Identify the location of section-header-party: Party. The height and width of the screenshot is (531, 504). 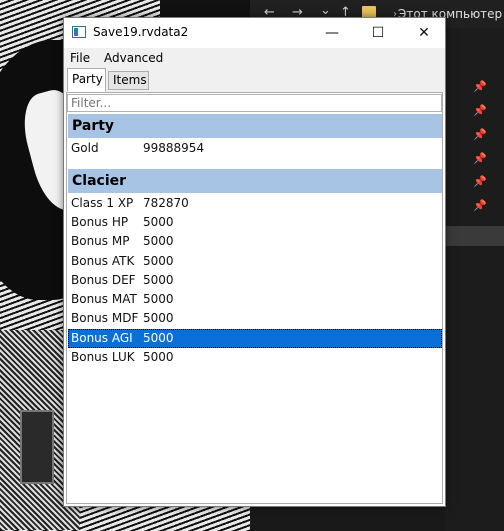
(255, 126).